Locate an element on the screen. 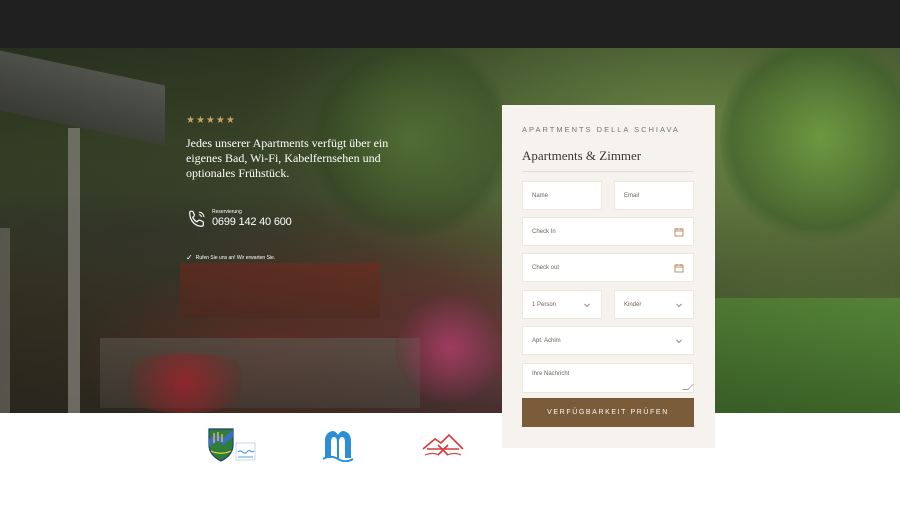 This screenshot has width=900, height=510. message-textarea: Ihre Nachricht is located at coordinates (608, 378).